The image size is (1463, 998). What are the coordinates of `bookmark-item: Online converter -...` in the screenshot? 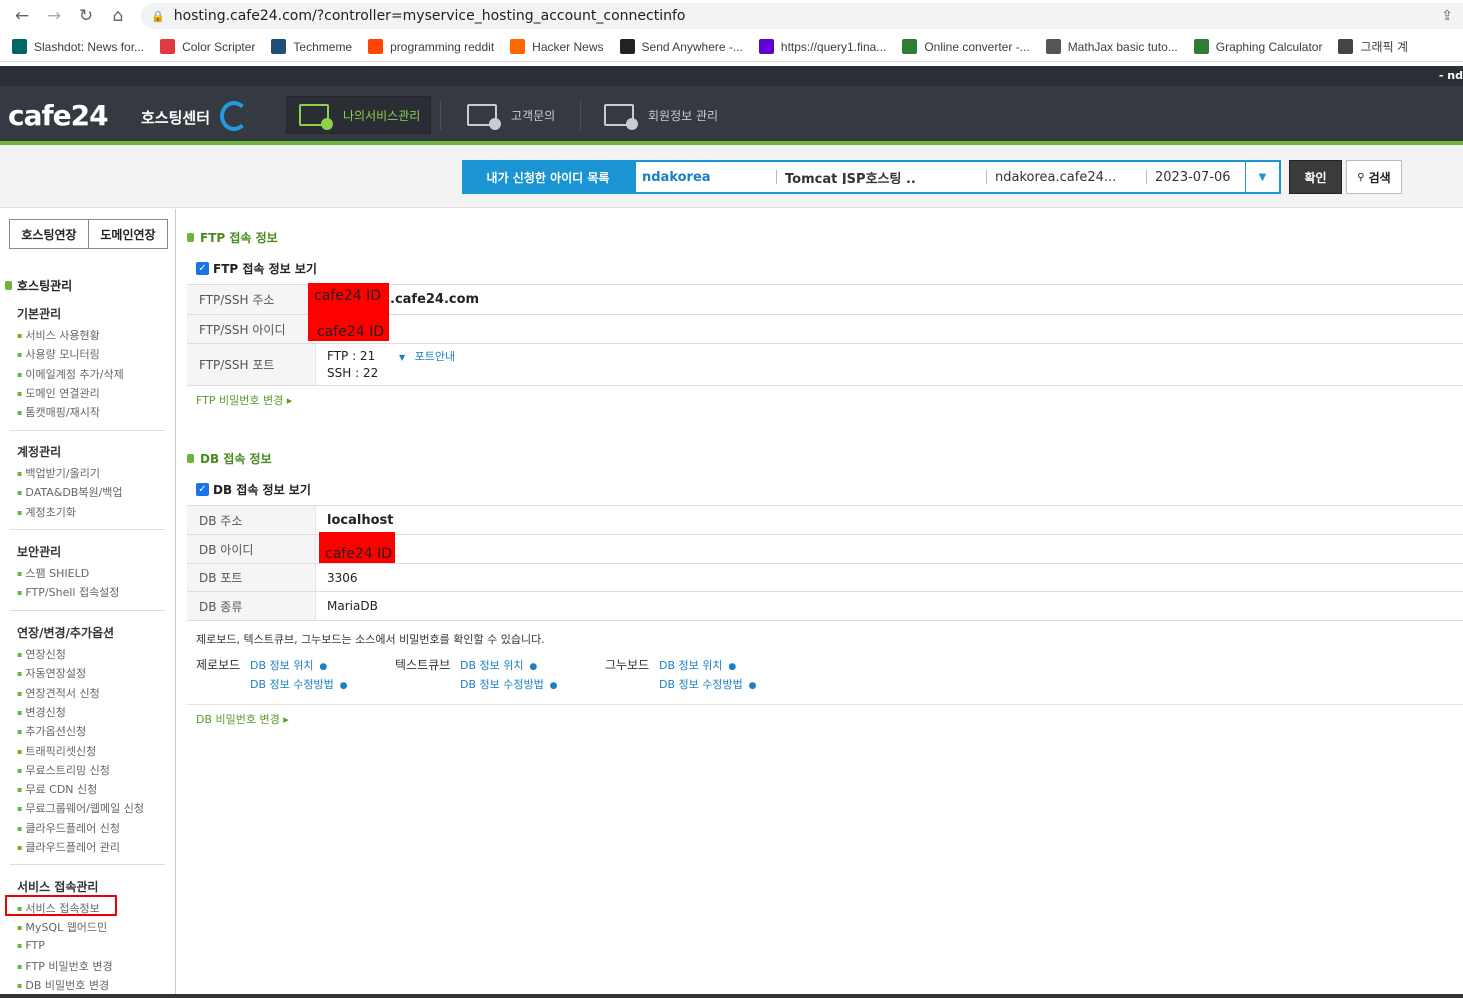 It's located at (966, 46).